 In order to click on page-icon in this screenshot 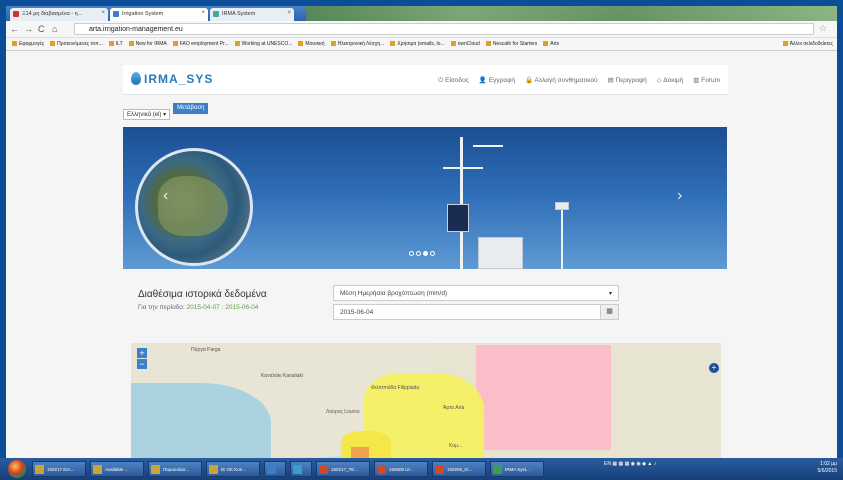, I will do `click(216, 14)`.